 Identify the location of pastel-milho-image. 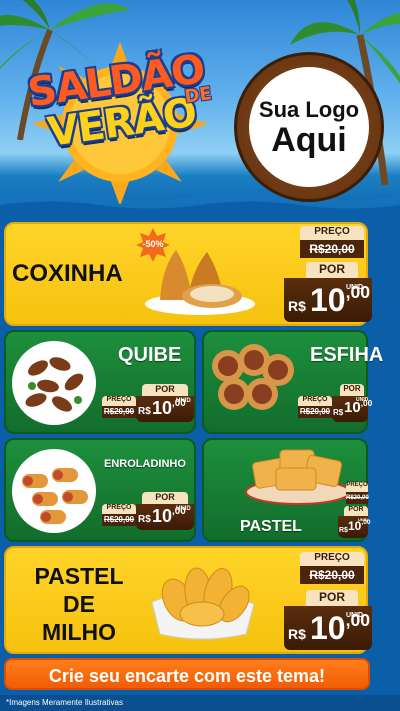
(203, 603).